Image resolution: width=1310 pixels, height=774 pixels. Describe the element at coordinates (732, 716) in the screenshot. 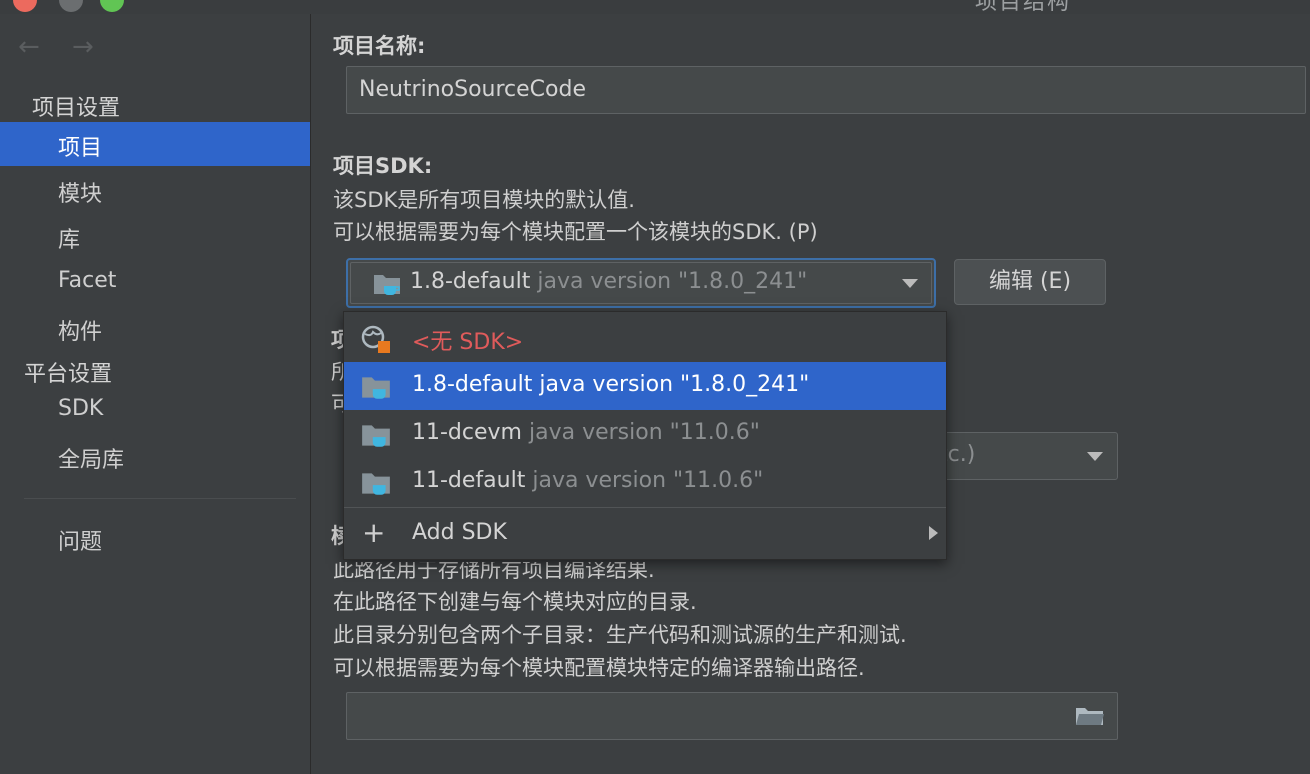

I see `compiler-output-path-field` at that location.